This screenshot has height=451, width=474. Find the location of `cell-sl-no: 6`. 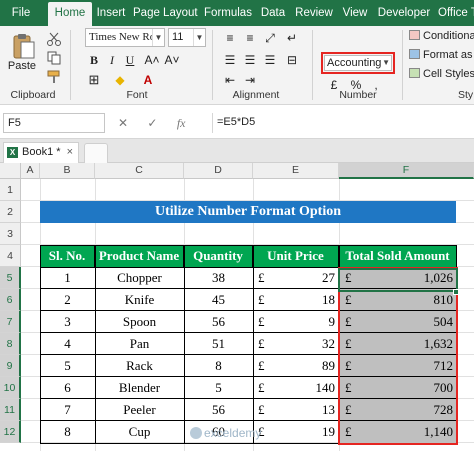

cell-sl-no: 6 is located at coordinates (67, 388).